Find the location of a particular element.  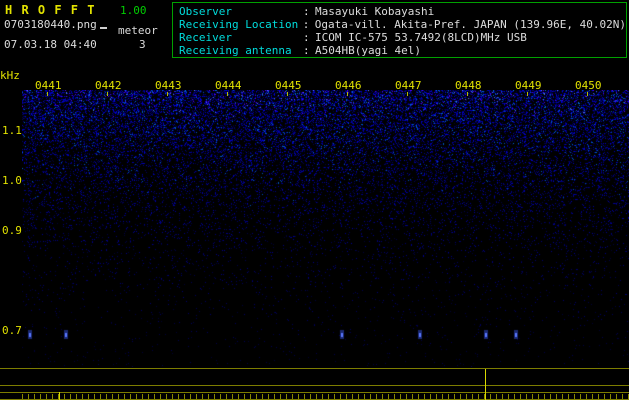

time-tick-label: 0447 is located at coordinates (408, 85).